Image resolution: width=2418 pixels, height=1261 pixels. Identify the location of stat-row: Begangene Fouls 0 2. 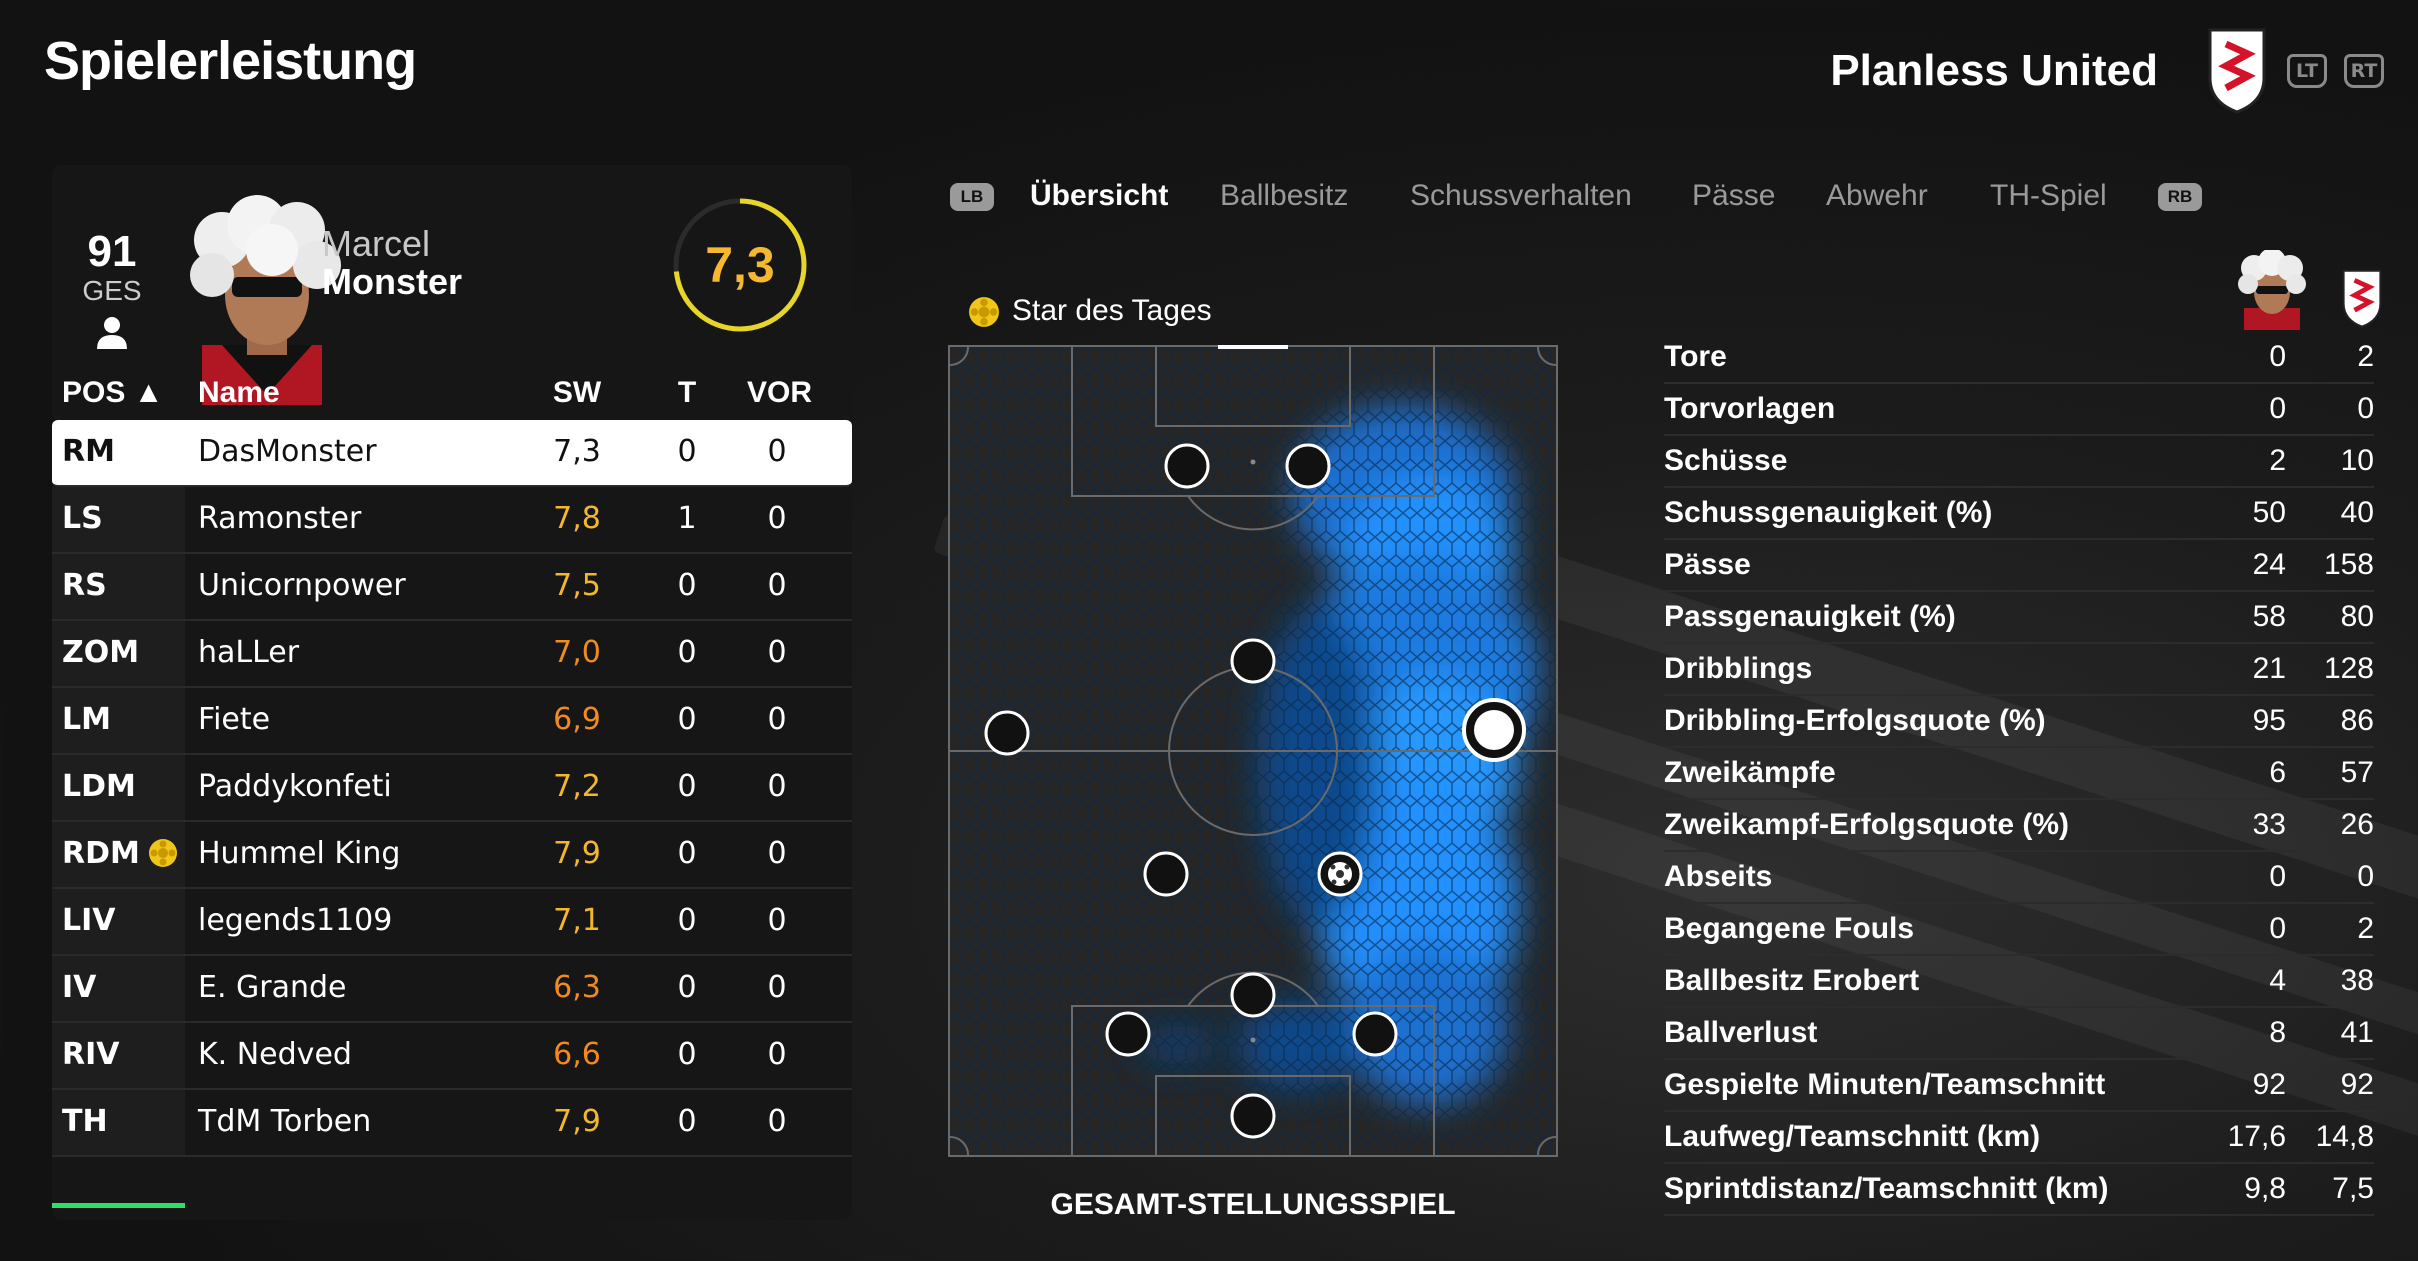
(2019, 930).